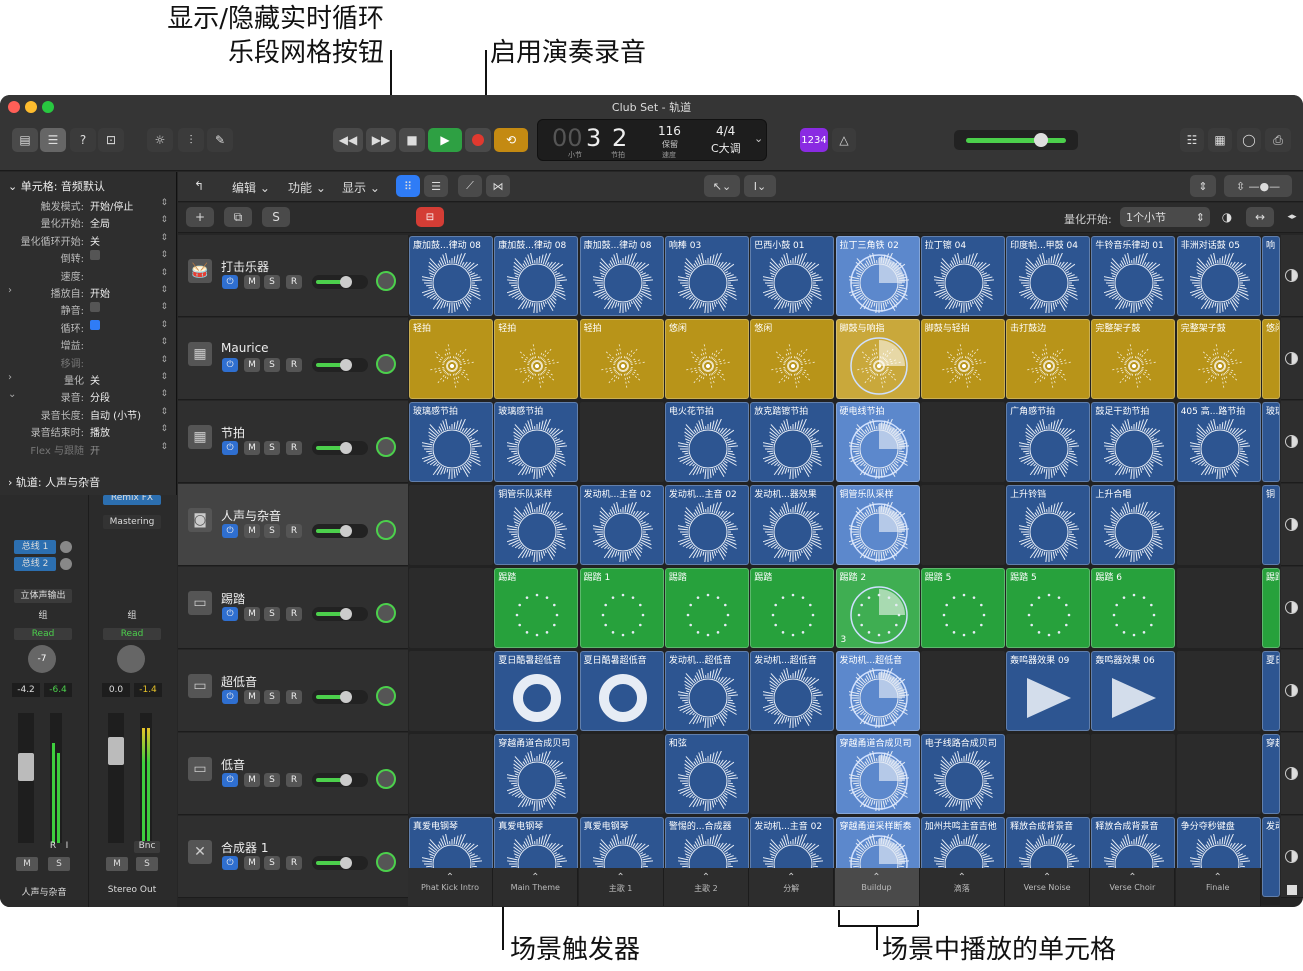 This screenshot has width=1303, height=971. Describe the element at coordinates (200, 217) in the screenshot. I see `add-track-button: +` at that location.